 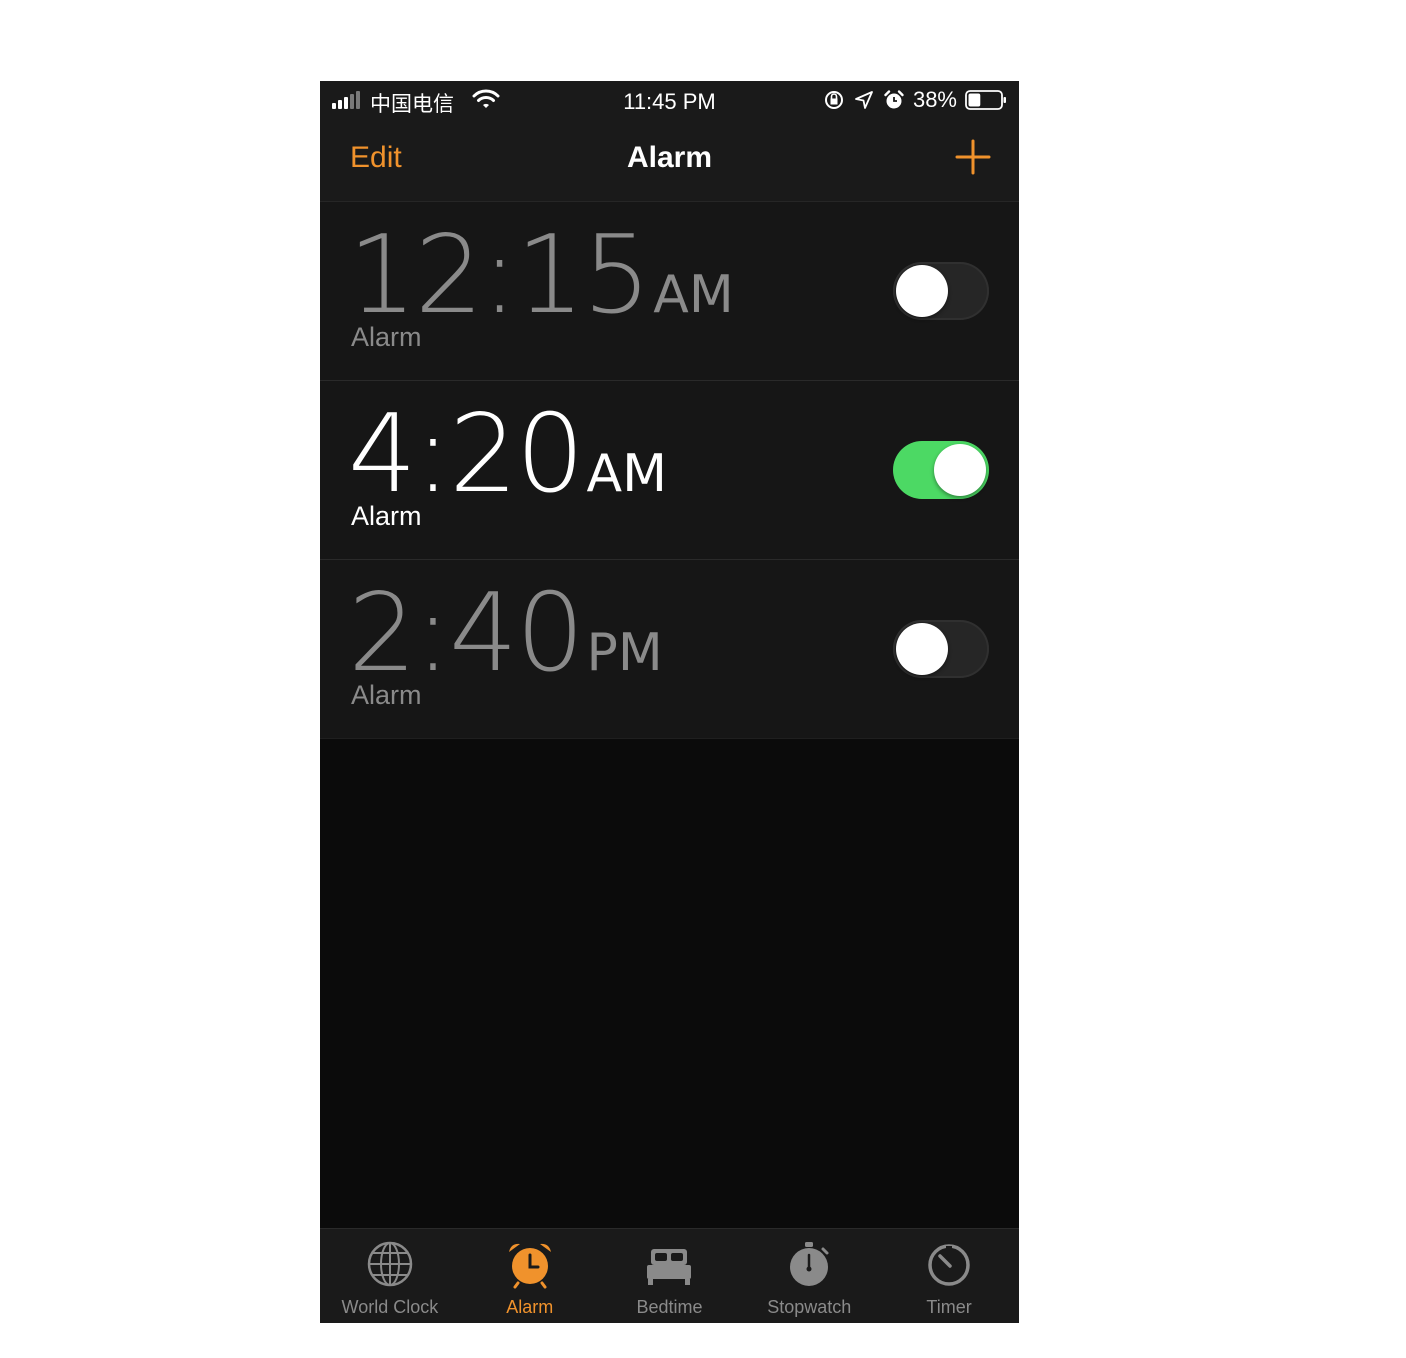 I want to click on alarm-row: 2:40 PM Alarm, so click(x=669, y=649).